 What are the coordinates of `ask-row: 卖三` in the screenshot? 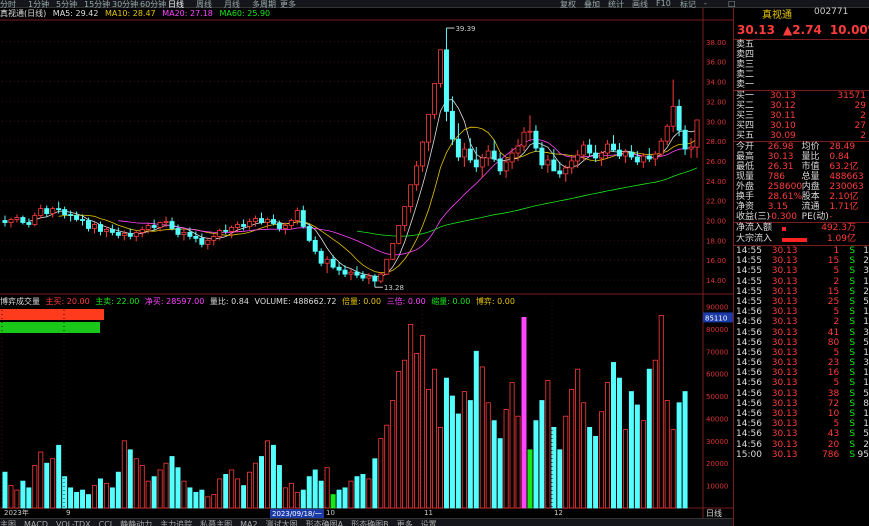 It's located at (801, 65).